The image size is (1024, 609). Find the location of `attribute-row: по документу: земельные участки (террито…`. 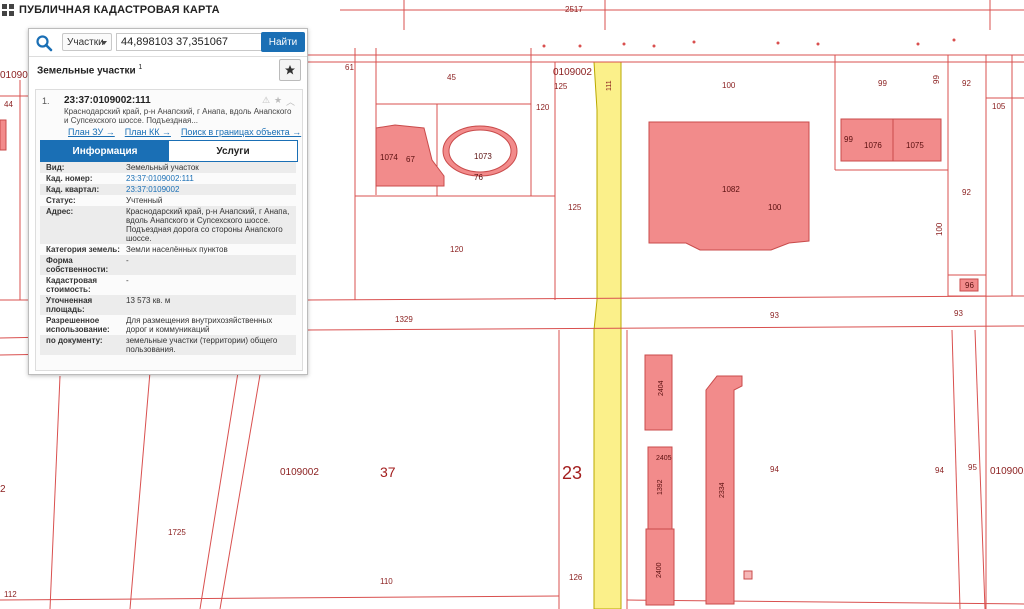

attribute-row: по документу: земельные участки (террито… is located at coordinates (168, 345).